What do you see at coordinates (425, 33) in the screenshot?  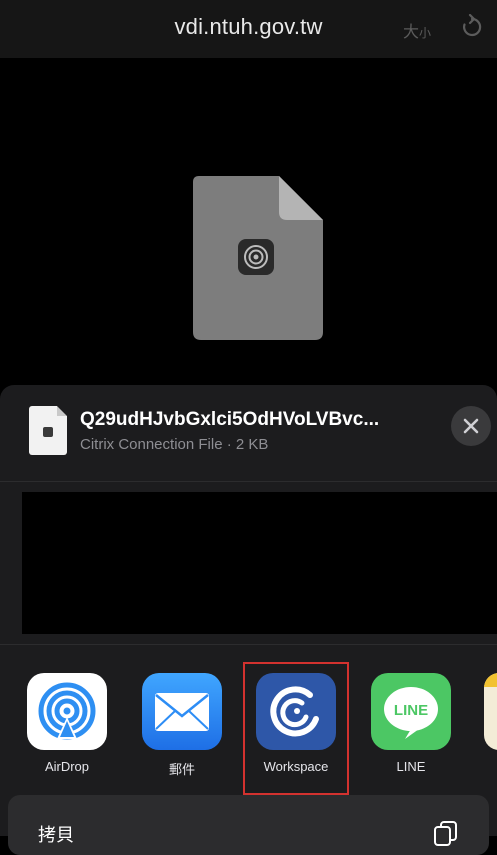 I see `text-size-small-label: 小` at bounding box center [425, 33].